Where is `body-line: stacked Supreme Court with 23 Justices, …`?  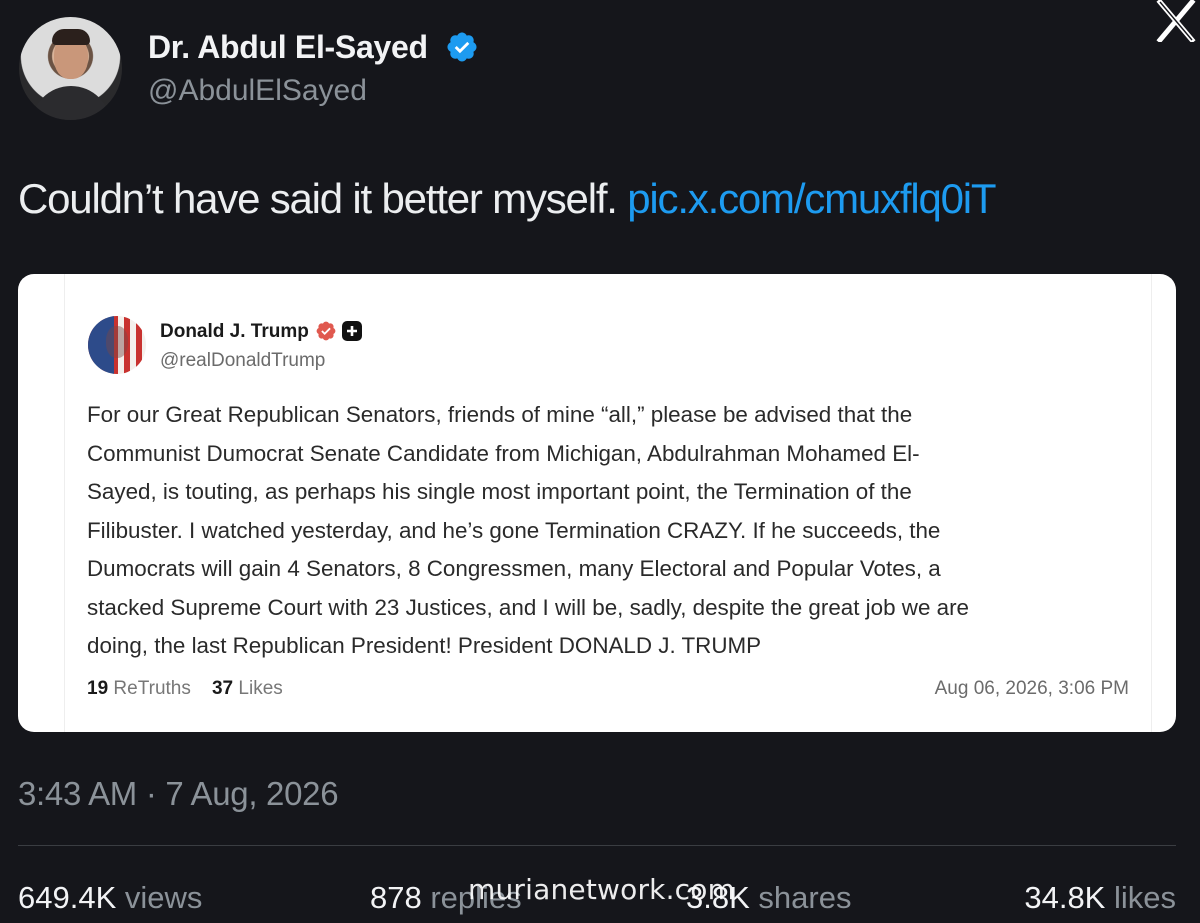 body-line: stacked Supreme Court with 23 Justices, … is located at coordinates (528, 607).